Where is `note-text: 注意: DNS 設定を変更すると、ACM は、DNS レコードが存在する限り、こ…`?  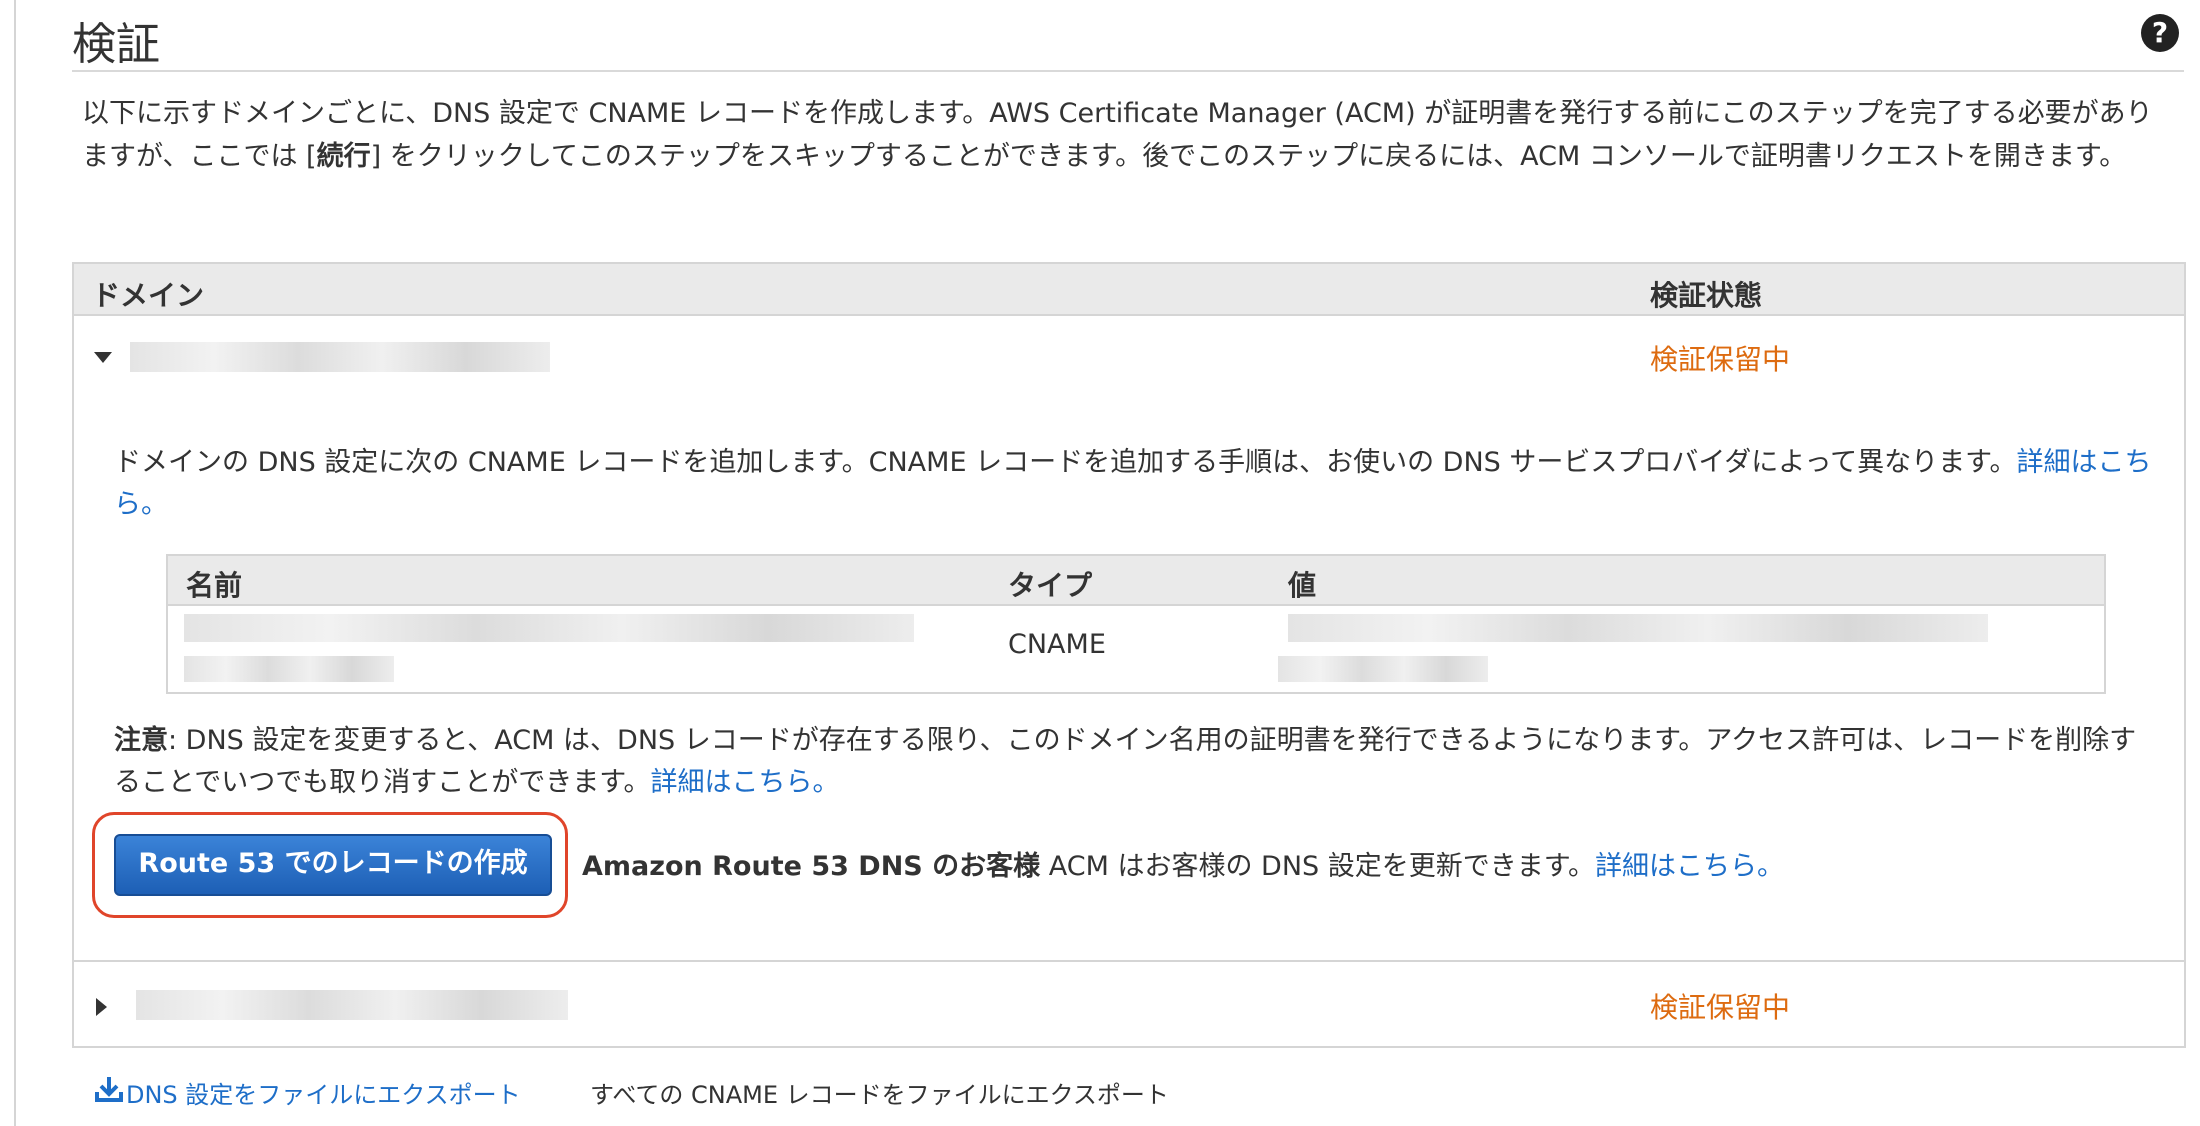 note-text: 注意: DNS 設定を変更すると、ACM は、DNS レコードが存在する限り、こ… is located at coordinates (1125, 761).